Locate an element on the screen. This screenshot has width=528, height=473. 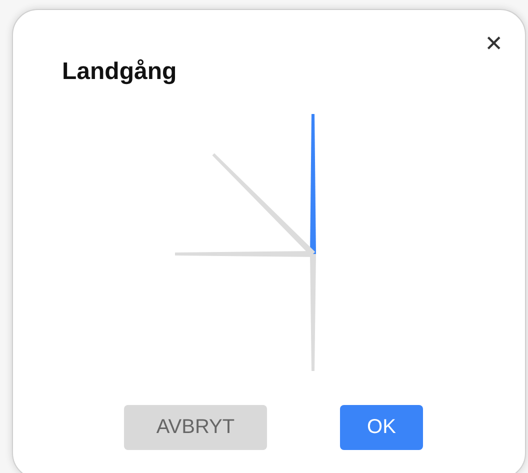
direction-needle is located at coordinates (313, 184).